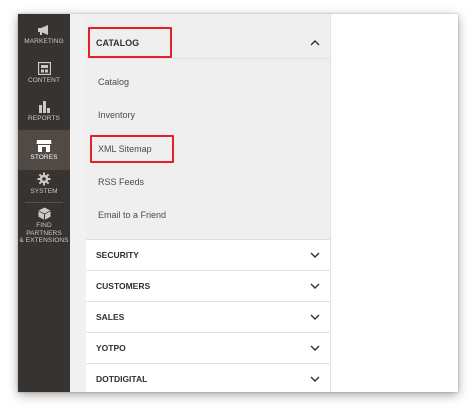 This screenshot has width=474, height=411. I want to click on bar-chart-icon, so click(44, 107).